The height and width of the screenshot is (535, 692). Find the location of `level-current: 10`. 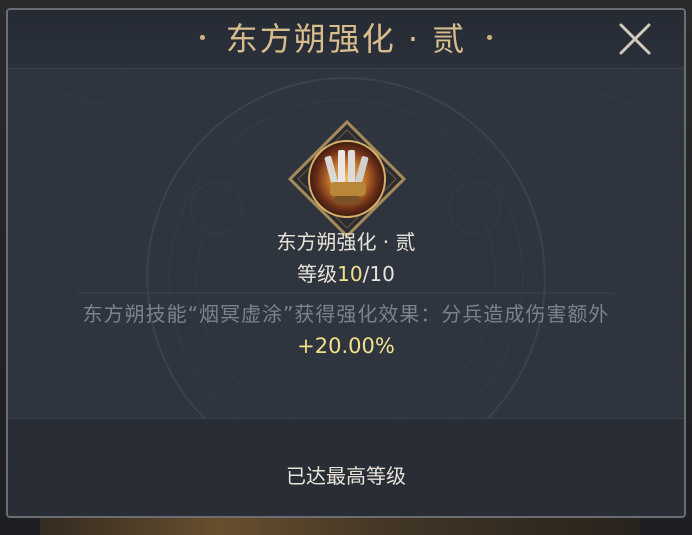

level-current: 10 is located at coordinates (350, 274).